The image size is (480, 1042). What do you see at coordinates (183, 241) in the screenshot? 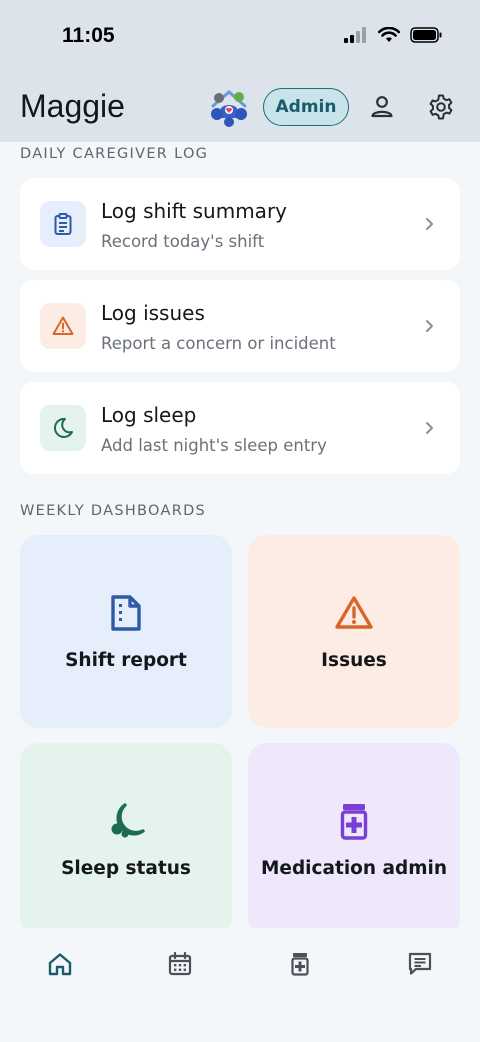
I see `log-item-subtitle: Record today's shift` at bounding box center [183, 241].